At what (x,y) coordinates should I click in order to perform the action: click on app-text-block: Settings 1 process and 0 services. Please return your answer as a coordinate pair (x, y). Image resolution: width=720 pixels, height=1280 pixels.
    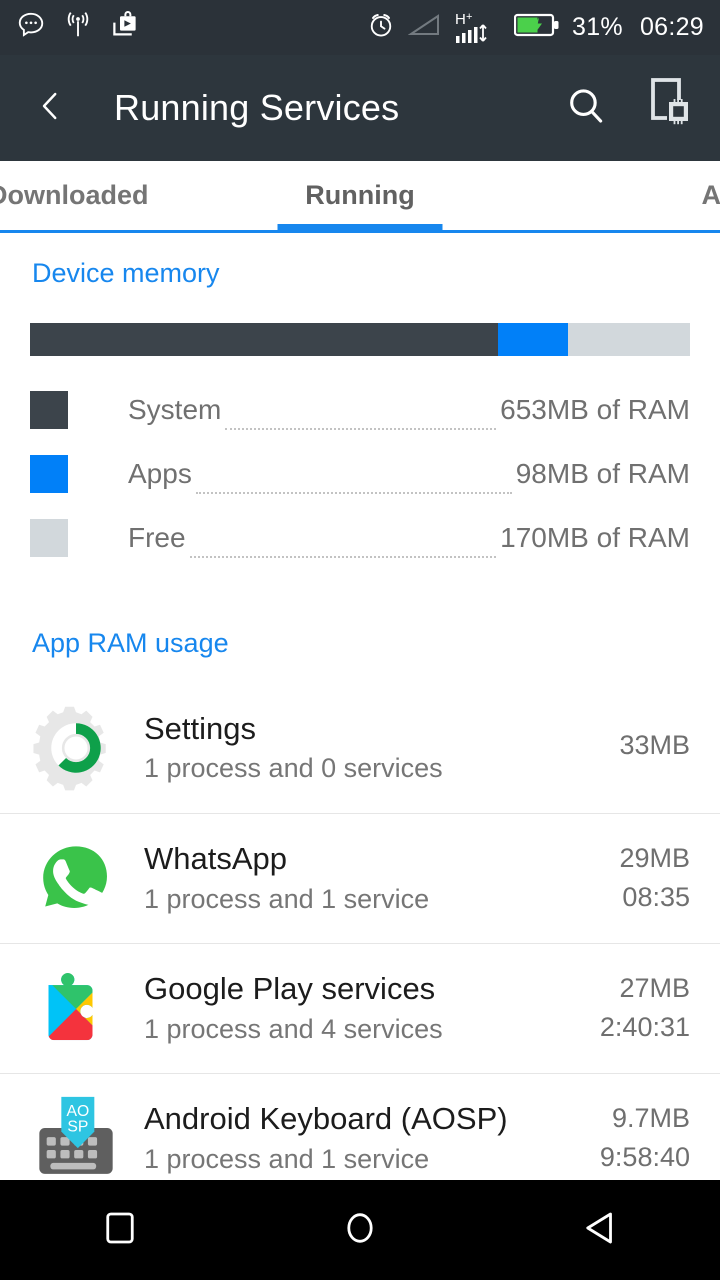
    Looking at the image, I should click on (293, 748).